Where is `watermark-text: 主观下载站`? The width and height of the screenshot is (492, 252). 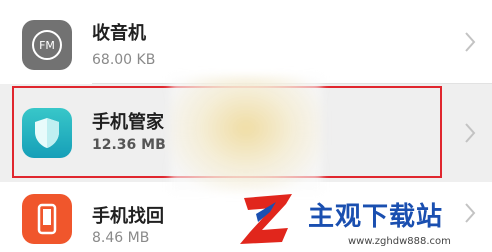
watermark-text: 主观下载站 is located at coordinates (376, 217).